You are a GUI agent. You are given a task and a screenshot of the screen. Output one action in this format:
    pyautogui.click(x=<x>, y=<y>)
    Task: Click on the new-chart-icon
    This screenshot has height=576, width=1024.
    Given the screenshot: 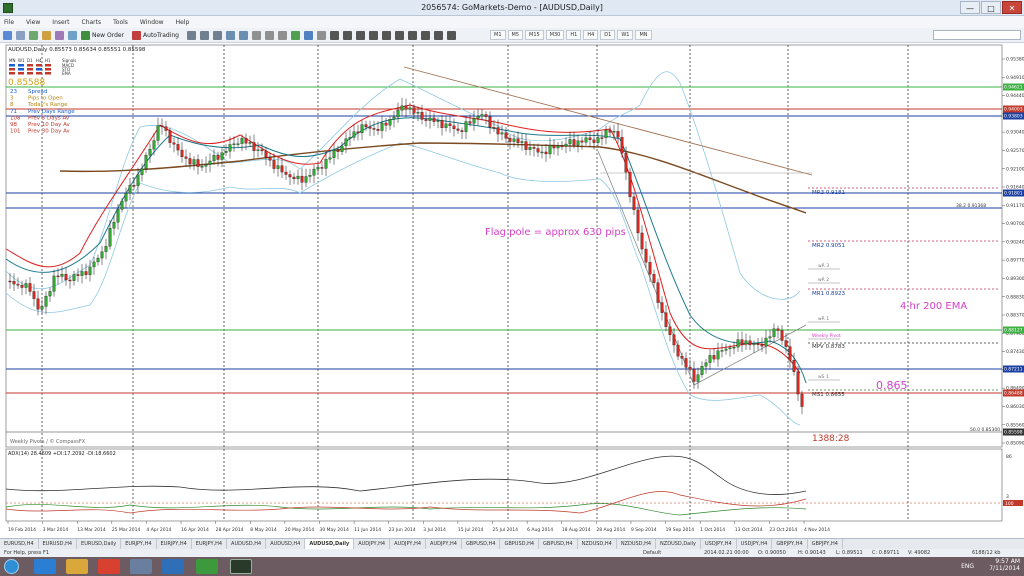 What is the action you would take?
    pyautogui.click(x=7, y=35)
    